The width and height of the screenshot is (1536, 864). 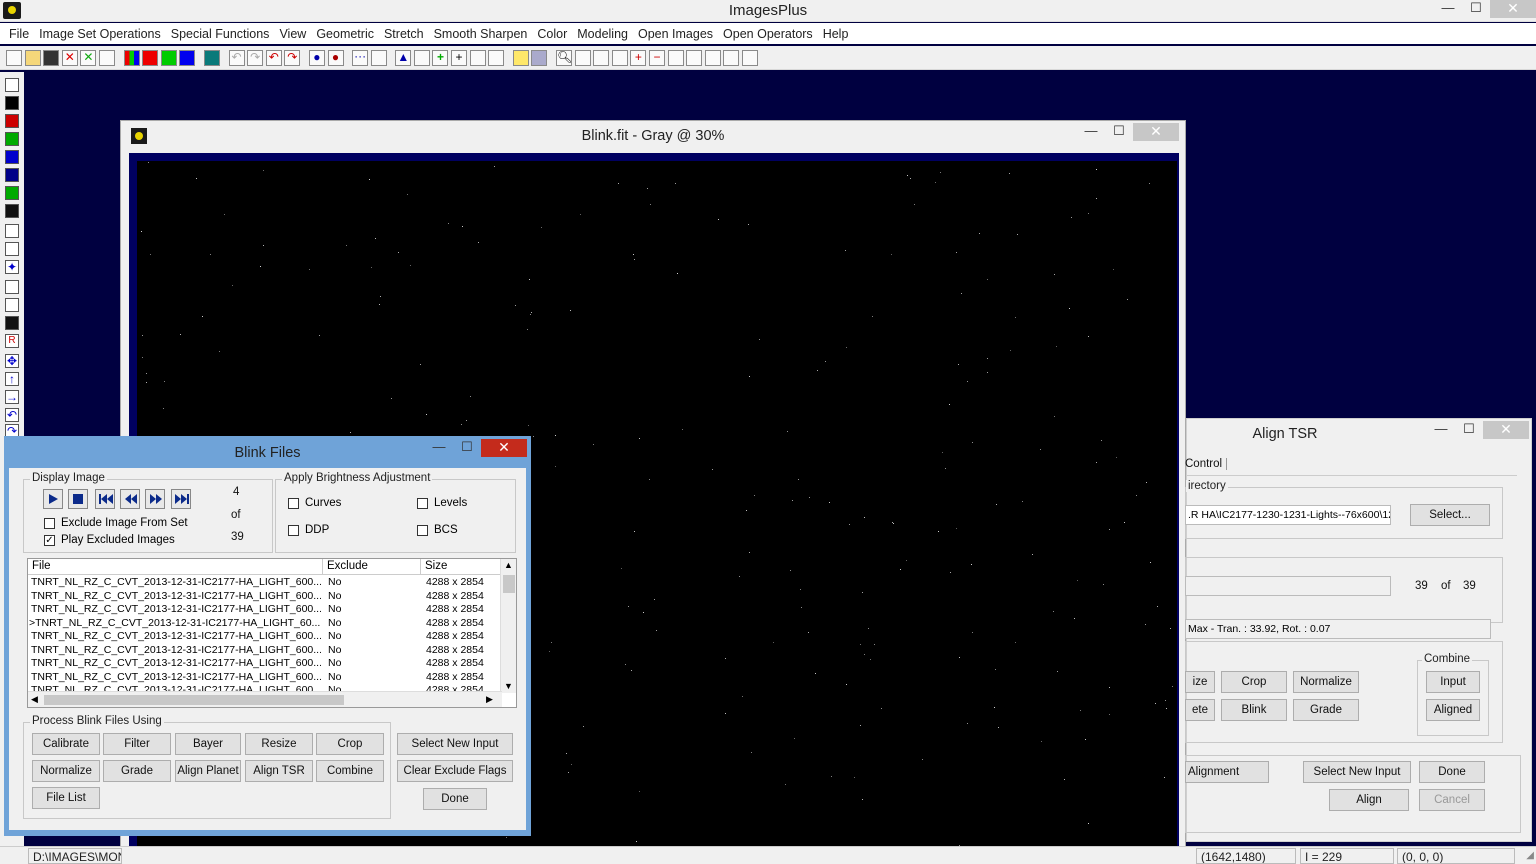 I want to click on menu-file: File, so click(x=19, y=34).